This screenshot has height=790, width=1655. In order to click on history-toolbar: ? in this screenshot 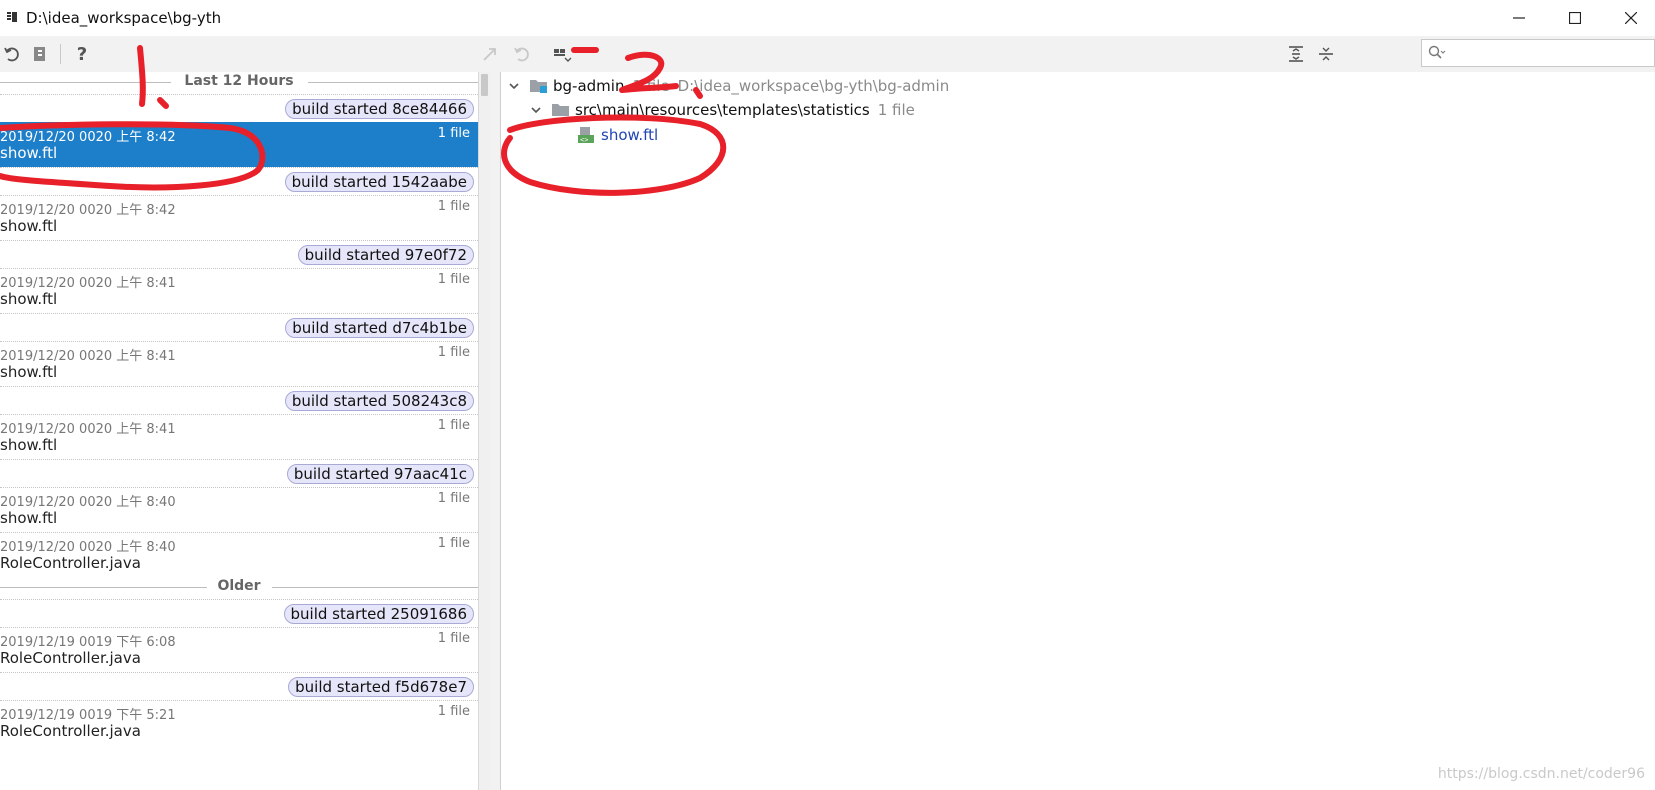, I will do `click(239, 54)`.